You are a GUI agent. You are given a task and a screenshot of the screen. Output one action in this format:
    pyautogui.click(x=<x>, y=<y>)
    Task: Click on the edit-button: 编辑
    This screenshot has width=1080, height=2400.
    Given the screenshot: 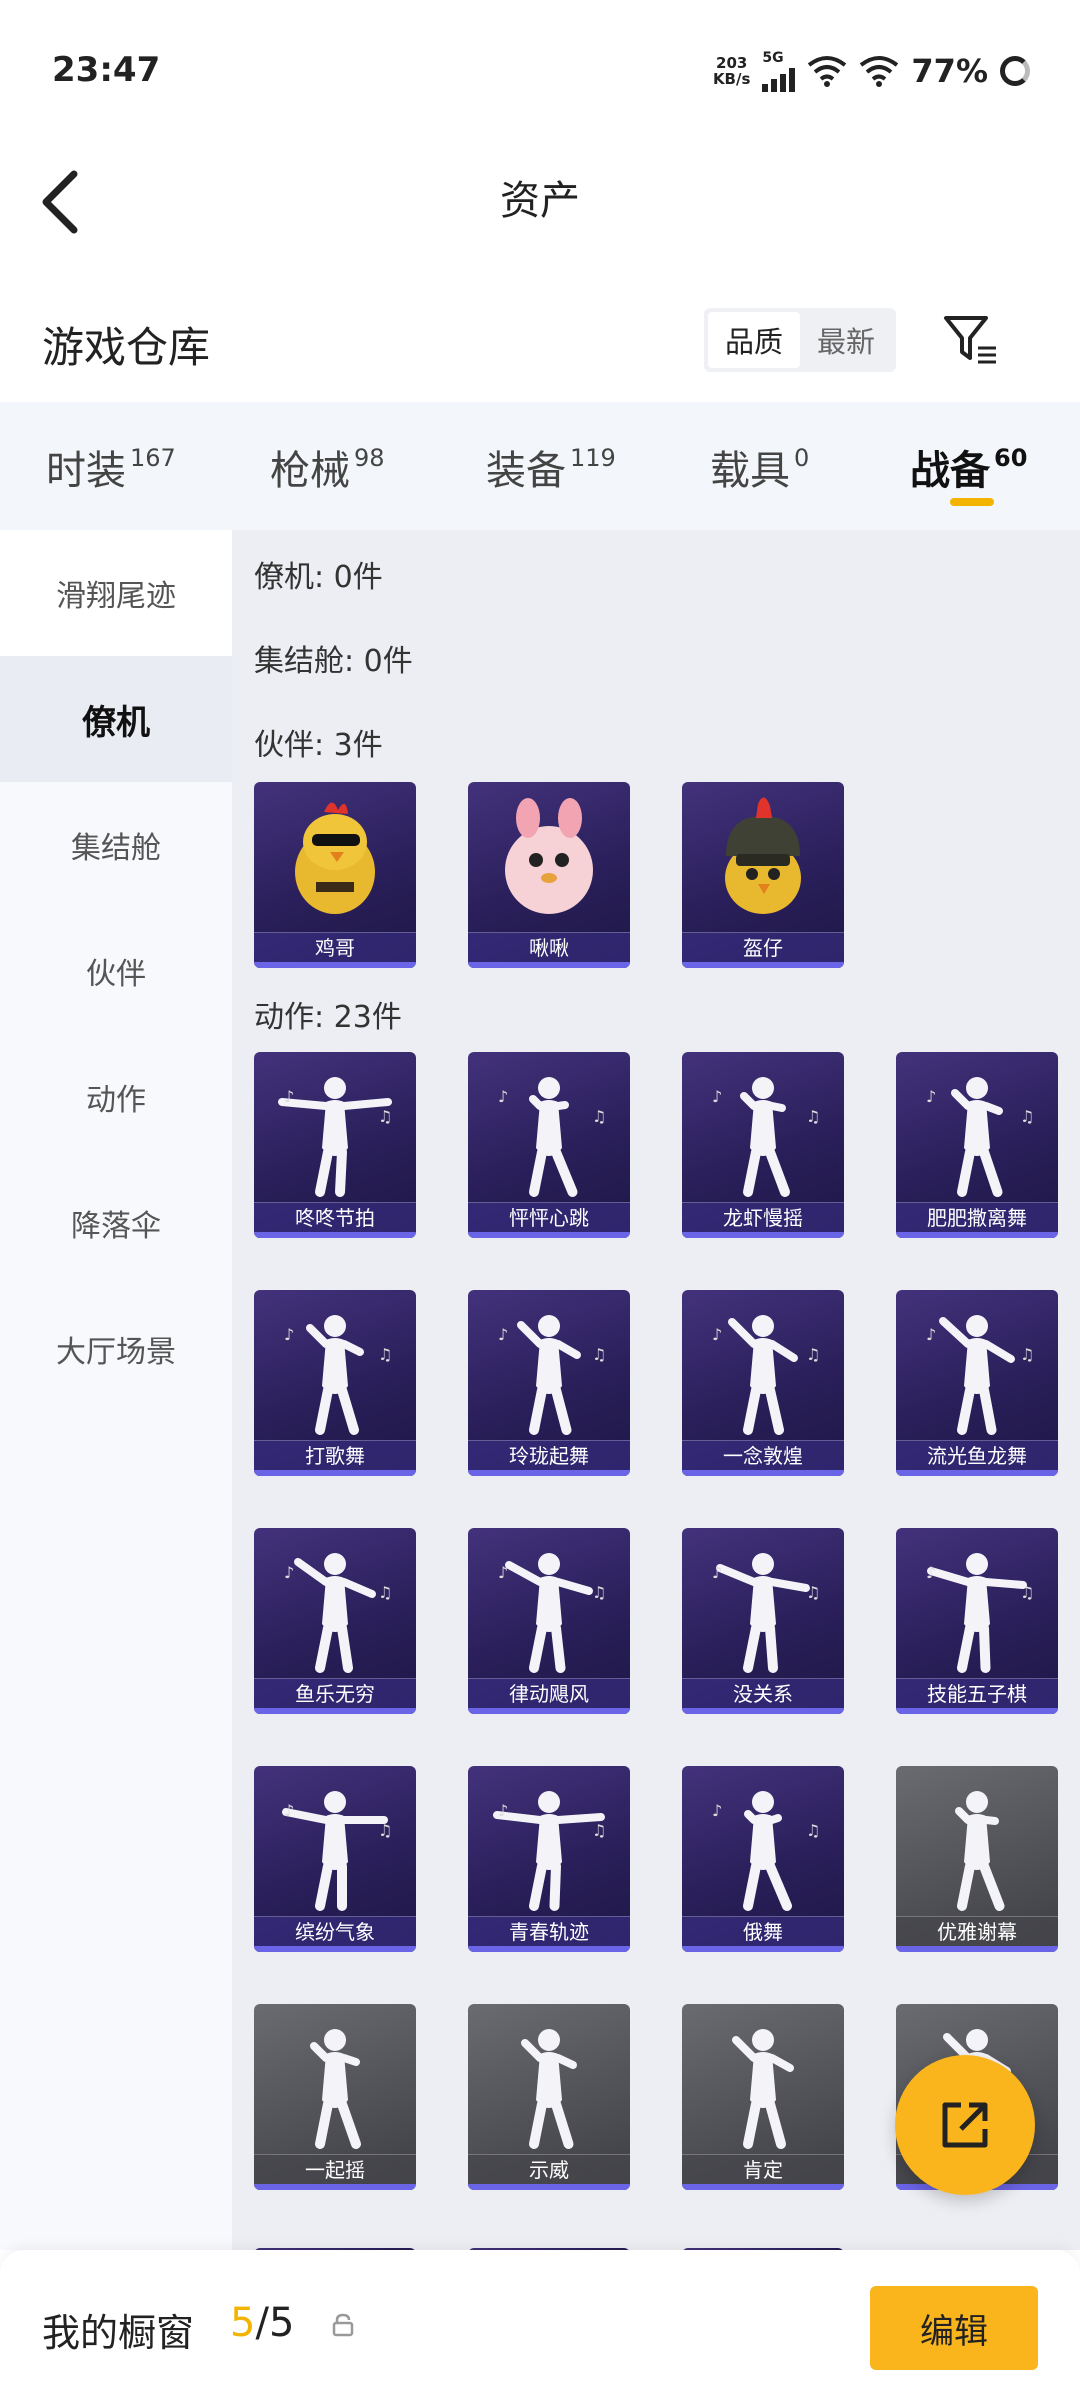 What is the action you would take?
    pyautogui.click(x=954, y=2328)
    